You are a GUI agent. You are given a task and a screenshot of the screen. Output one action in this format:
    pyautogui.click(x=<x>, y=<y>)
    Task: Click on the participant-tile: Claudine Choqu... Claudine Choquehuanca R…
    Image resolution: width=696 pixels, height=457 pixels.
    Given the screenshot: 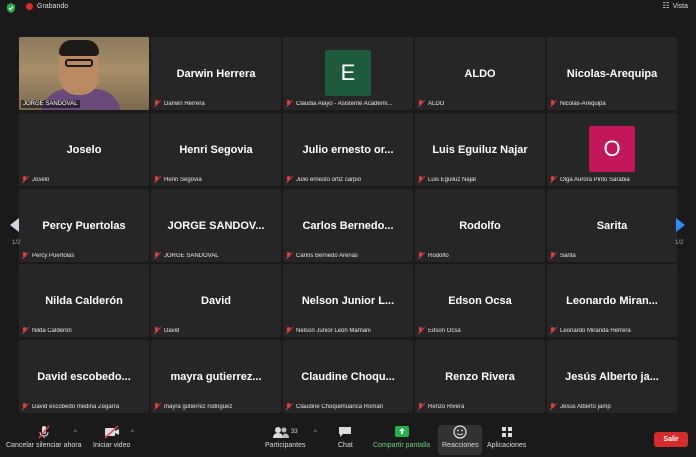 What is the action you would take?
    pyautogui.click(x=348, y=376)
    